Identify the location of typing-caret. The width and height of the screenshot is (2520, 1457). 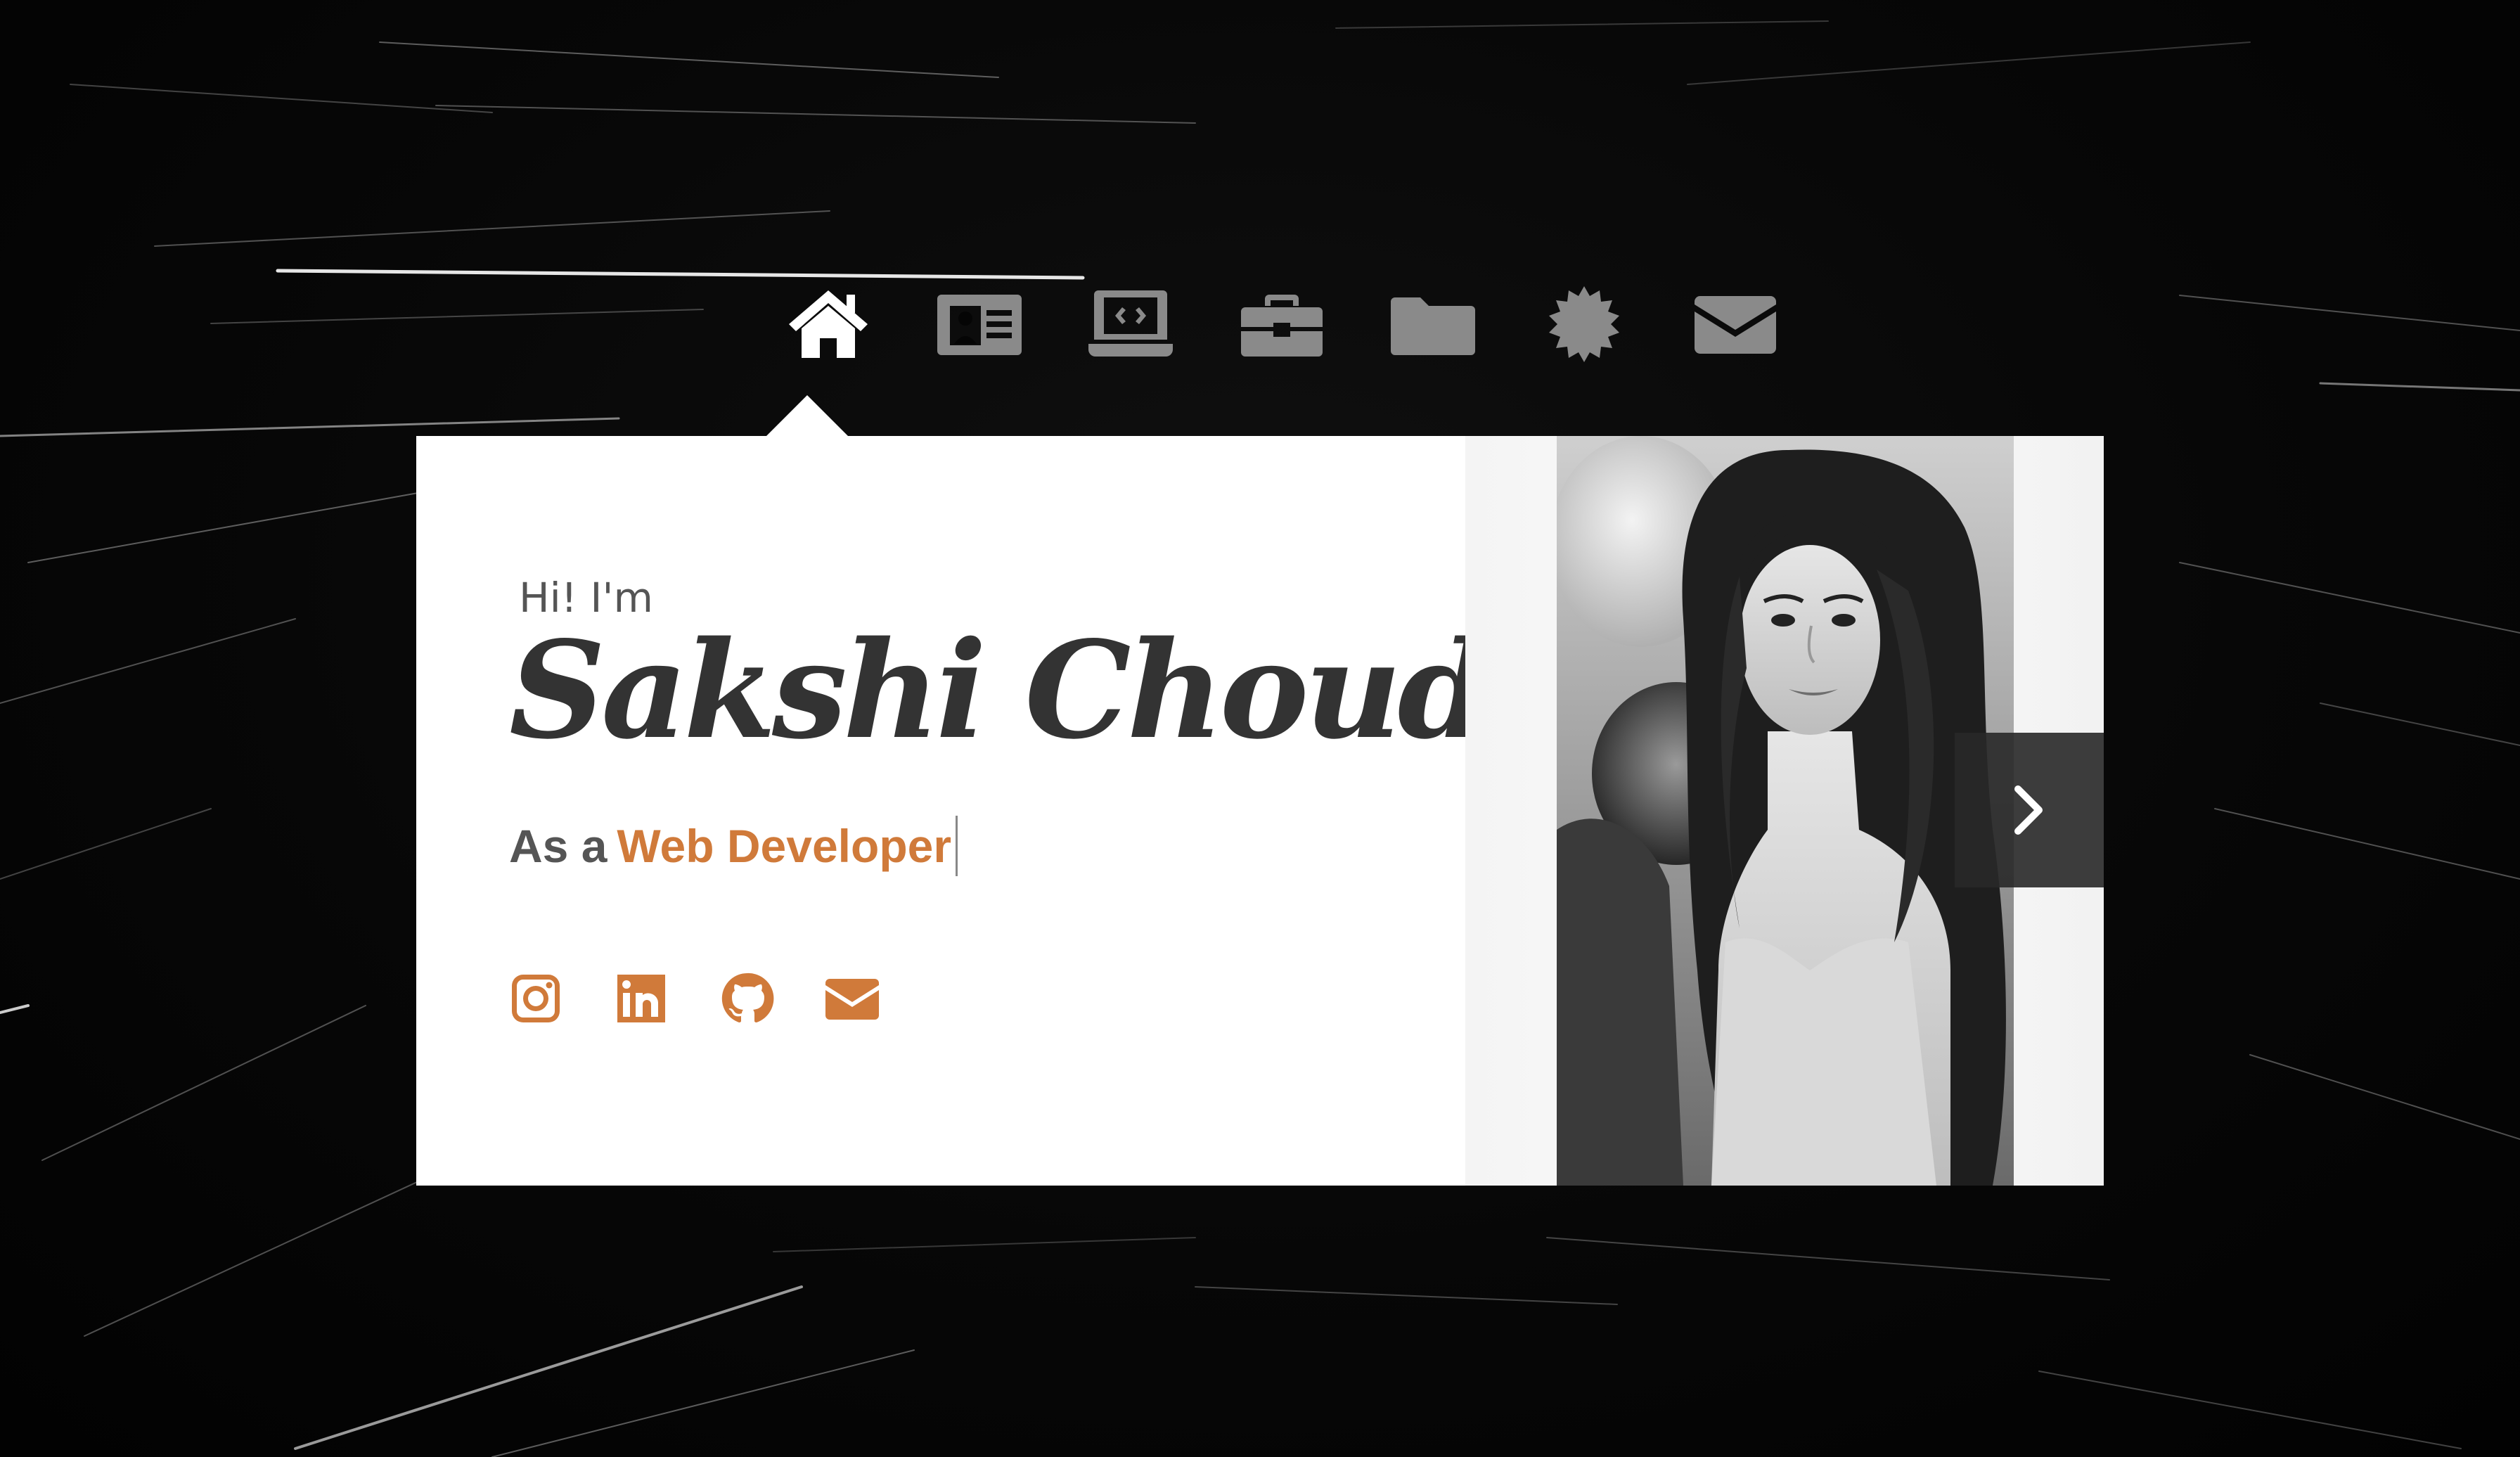
(957, 846).